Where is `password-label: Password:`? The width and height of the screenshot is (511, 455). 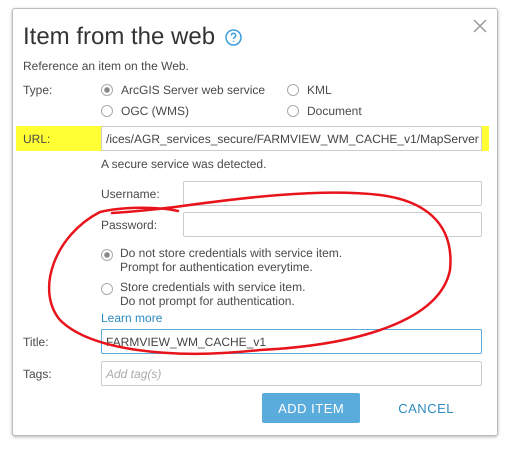 password-label: Password: is located at coordinates (129, 225).